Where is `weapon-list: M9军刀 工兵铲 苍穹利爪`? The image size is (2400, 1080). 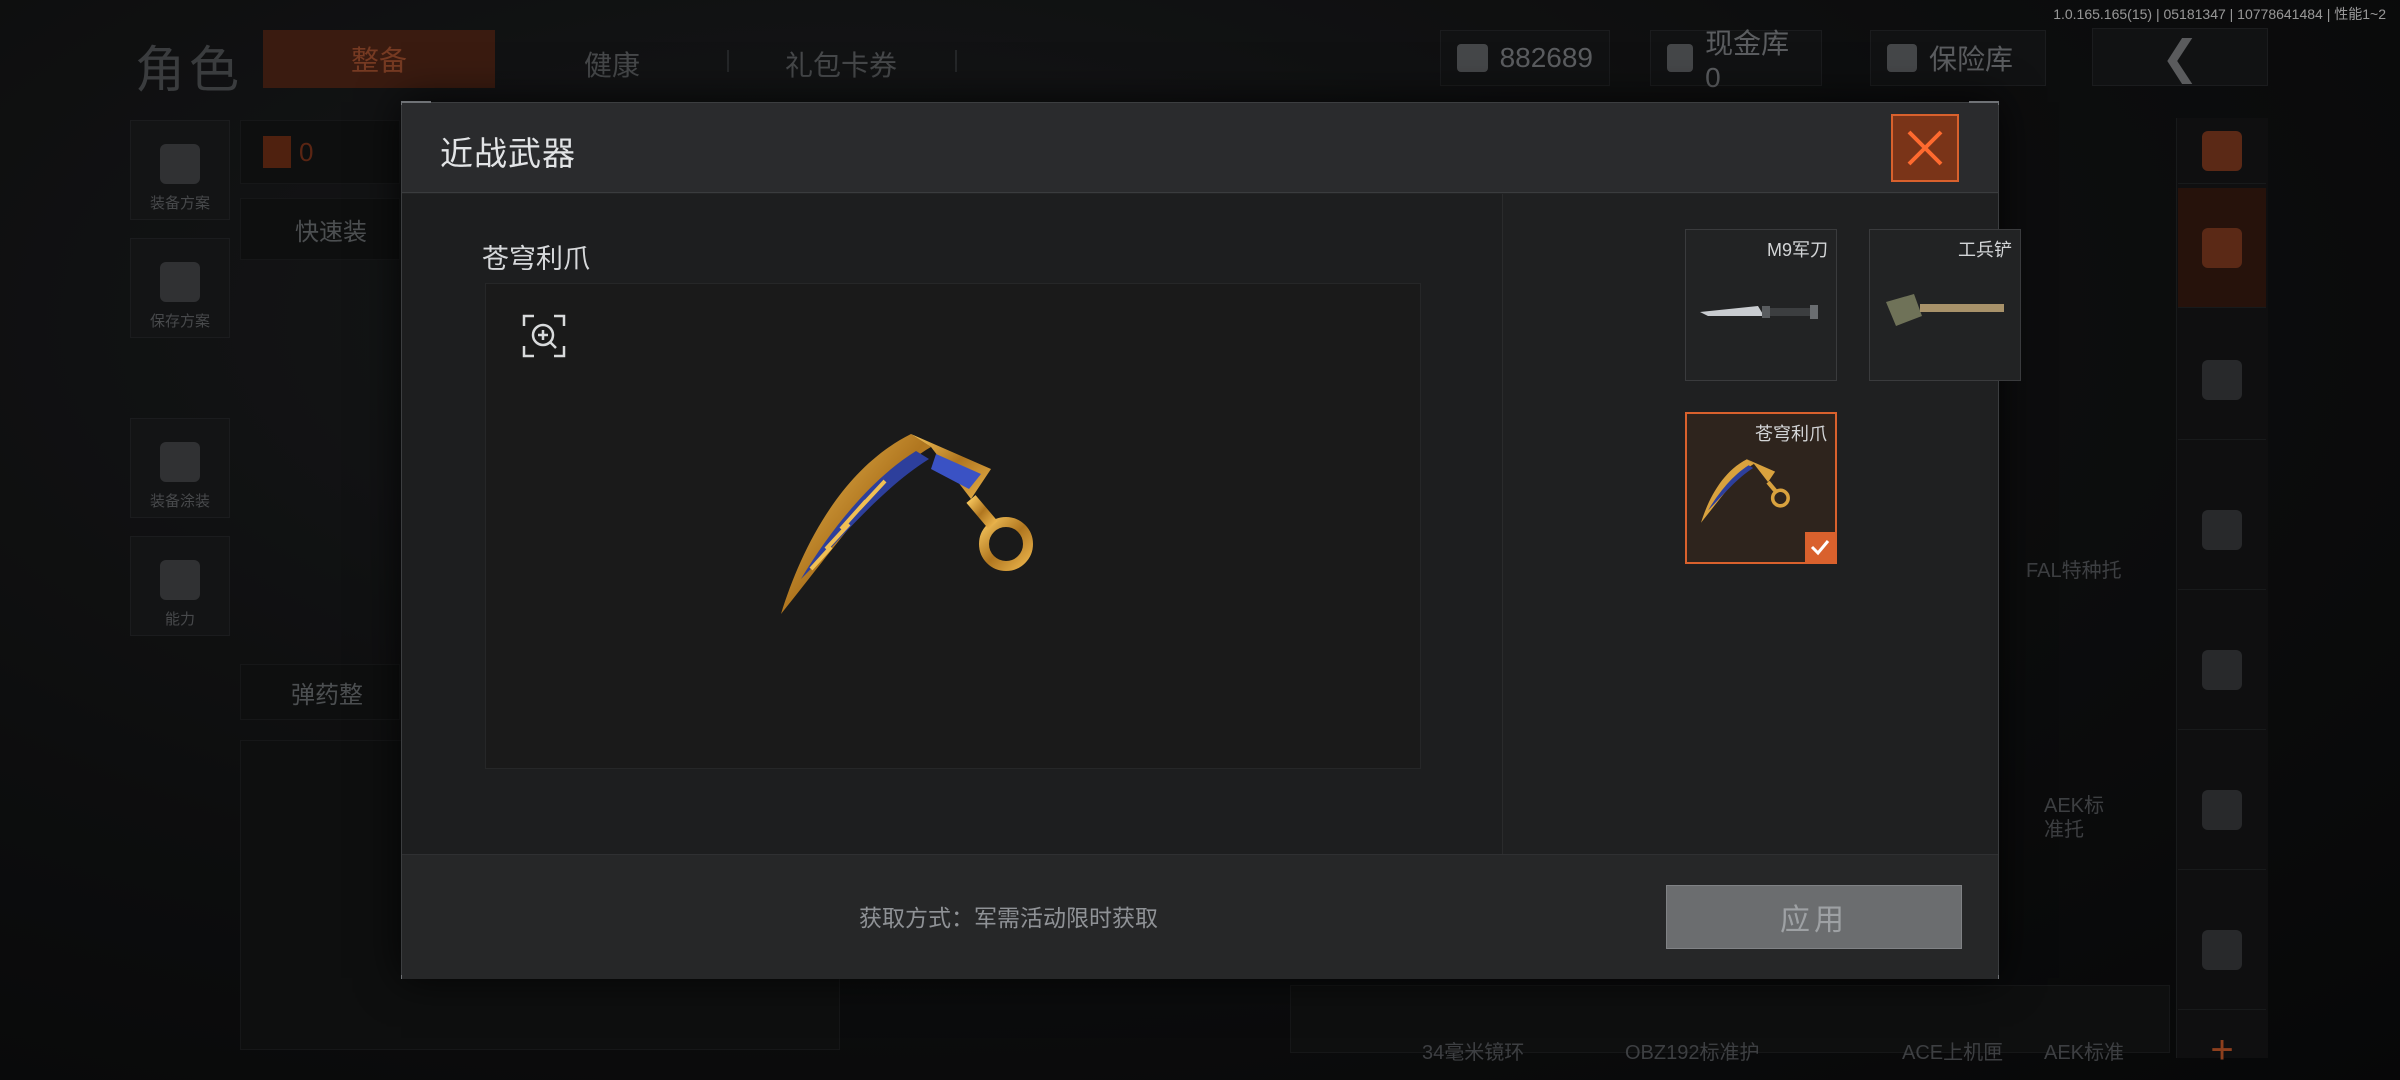 weapon-list: M9军刀 工兵铲 苍穹利爪 is located at coordinates (1761, 524).